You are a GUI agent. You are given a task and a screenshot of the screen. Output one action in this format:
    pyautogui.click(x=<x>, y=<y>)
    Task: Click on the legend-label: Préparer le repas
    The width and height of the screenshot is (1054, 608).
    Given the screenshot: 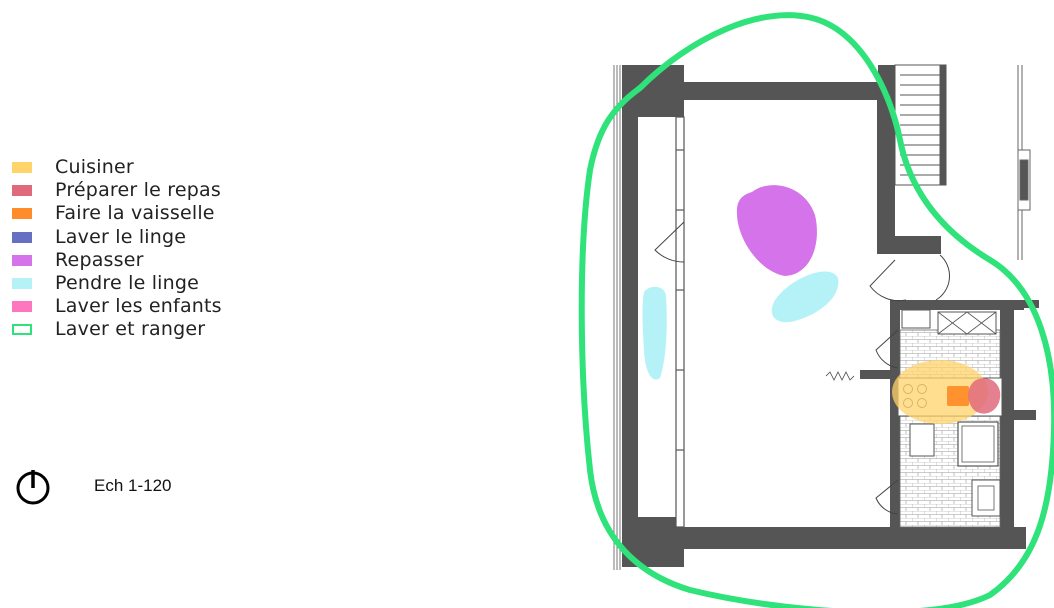 What is the action you would take?
    pyautogui.click(x=138, y=190)
    